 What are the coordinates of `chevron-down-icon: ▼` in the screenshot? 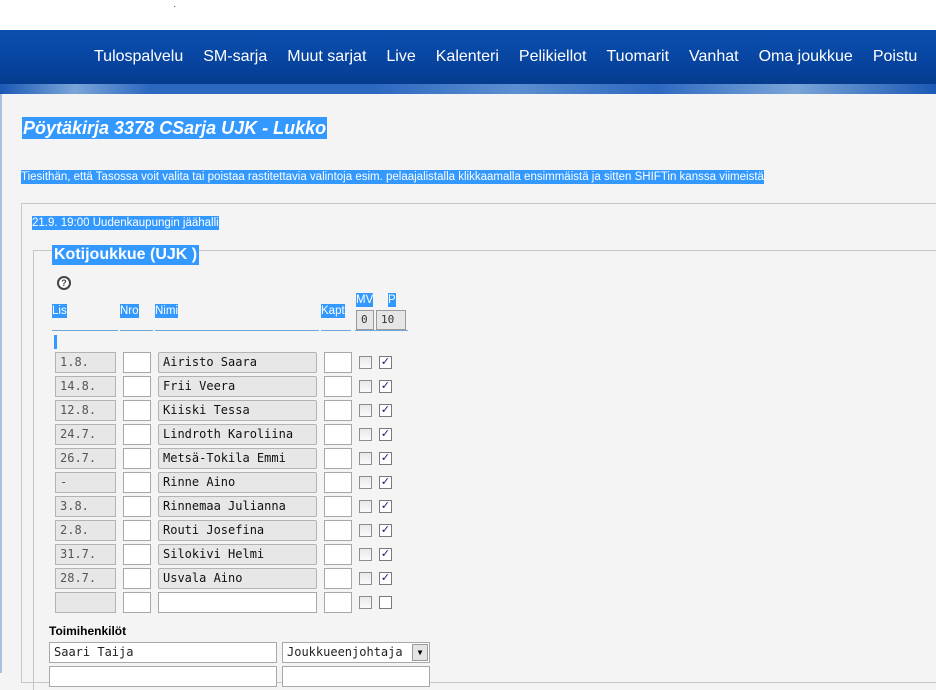 It's located at (420, 652).